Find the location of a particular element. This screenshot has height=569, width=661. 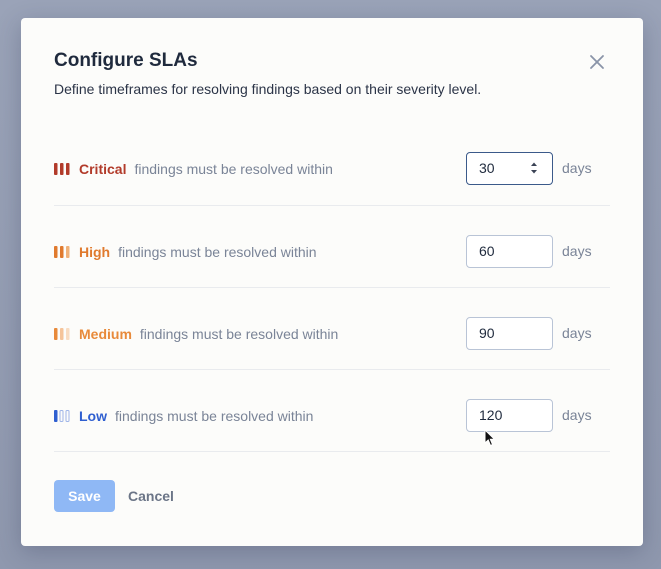

dialog-title: Configure SLAs is located at coordinates (126, 60).